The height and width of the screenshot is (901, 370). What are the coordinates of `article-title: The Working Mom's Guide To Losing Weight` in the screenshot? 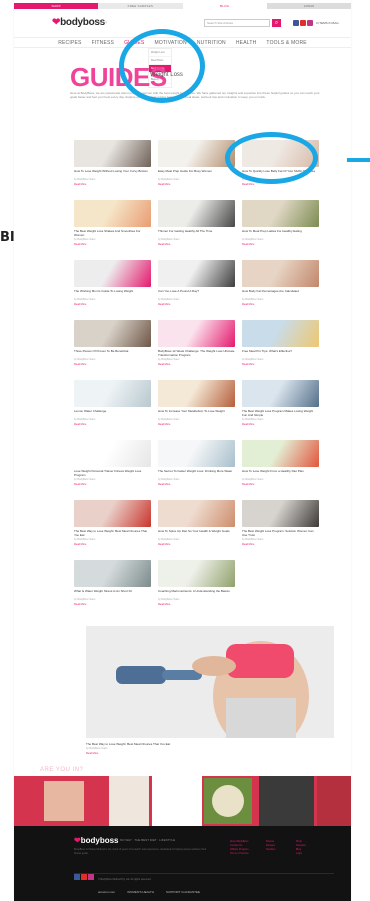 It's located at (112, 293).